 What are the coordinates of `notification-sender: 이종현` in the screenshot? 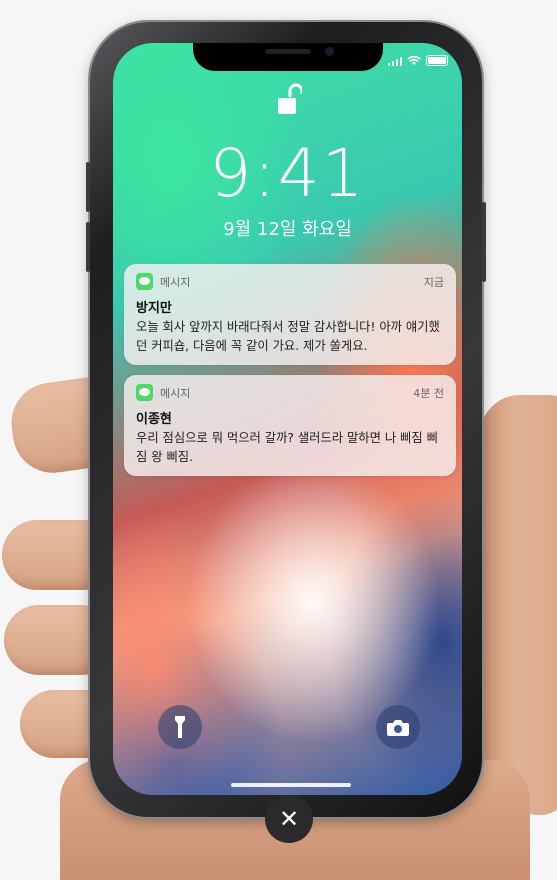 It's located at (154, 419).